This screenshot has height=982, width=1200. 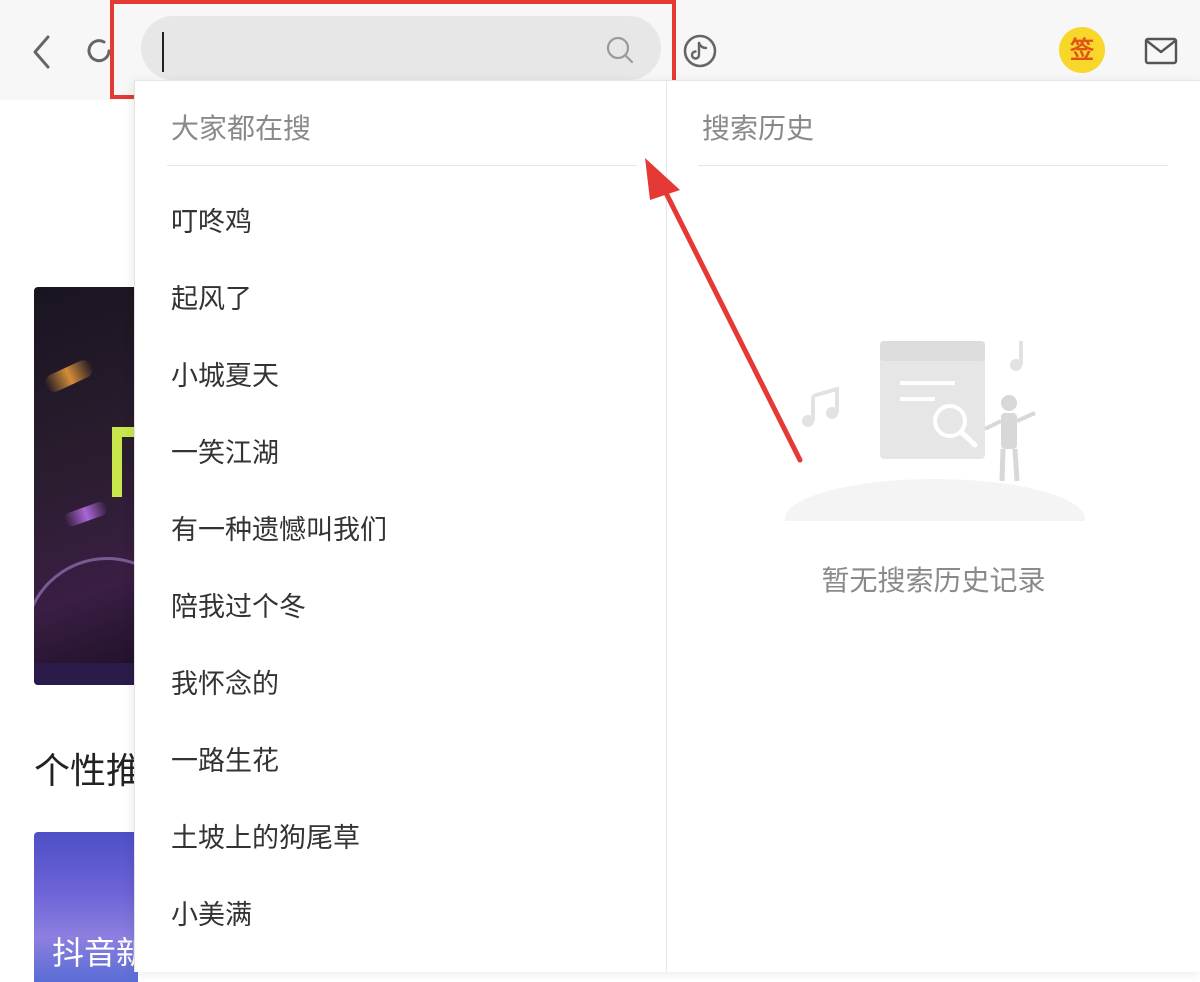 I want to click on empty-history-illustration, so click(x=935, y=431).